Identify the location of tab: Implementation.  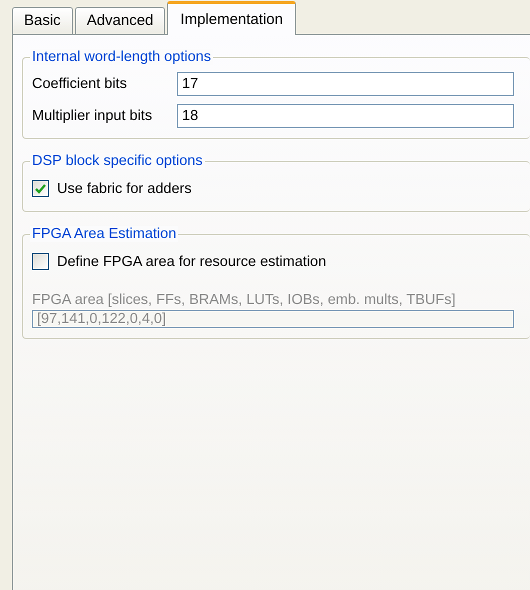
(231, 18).